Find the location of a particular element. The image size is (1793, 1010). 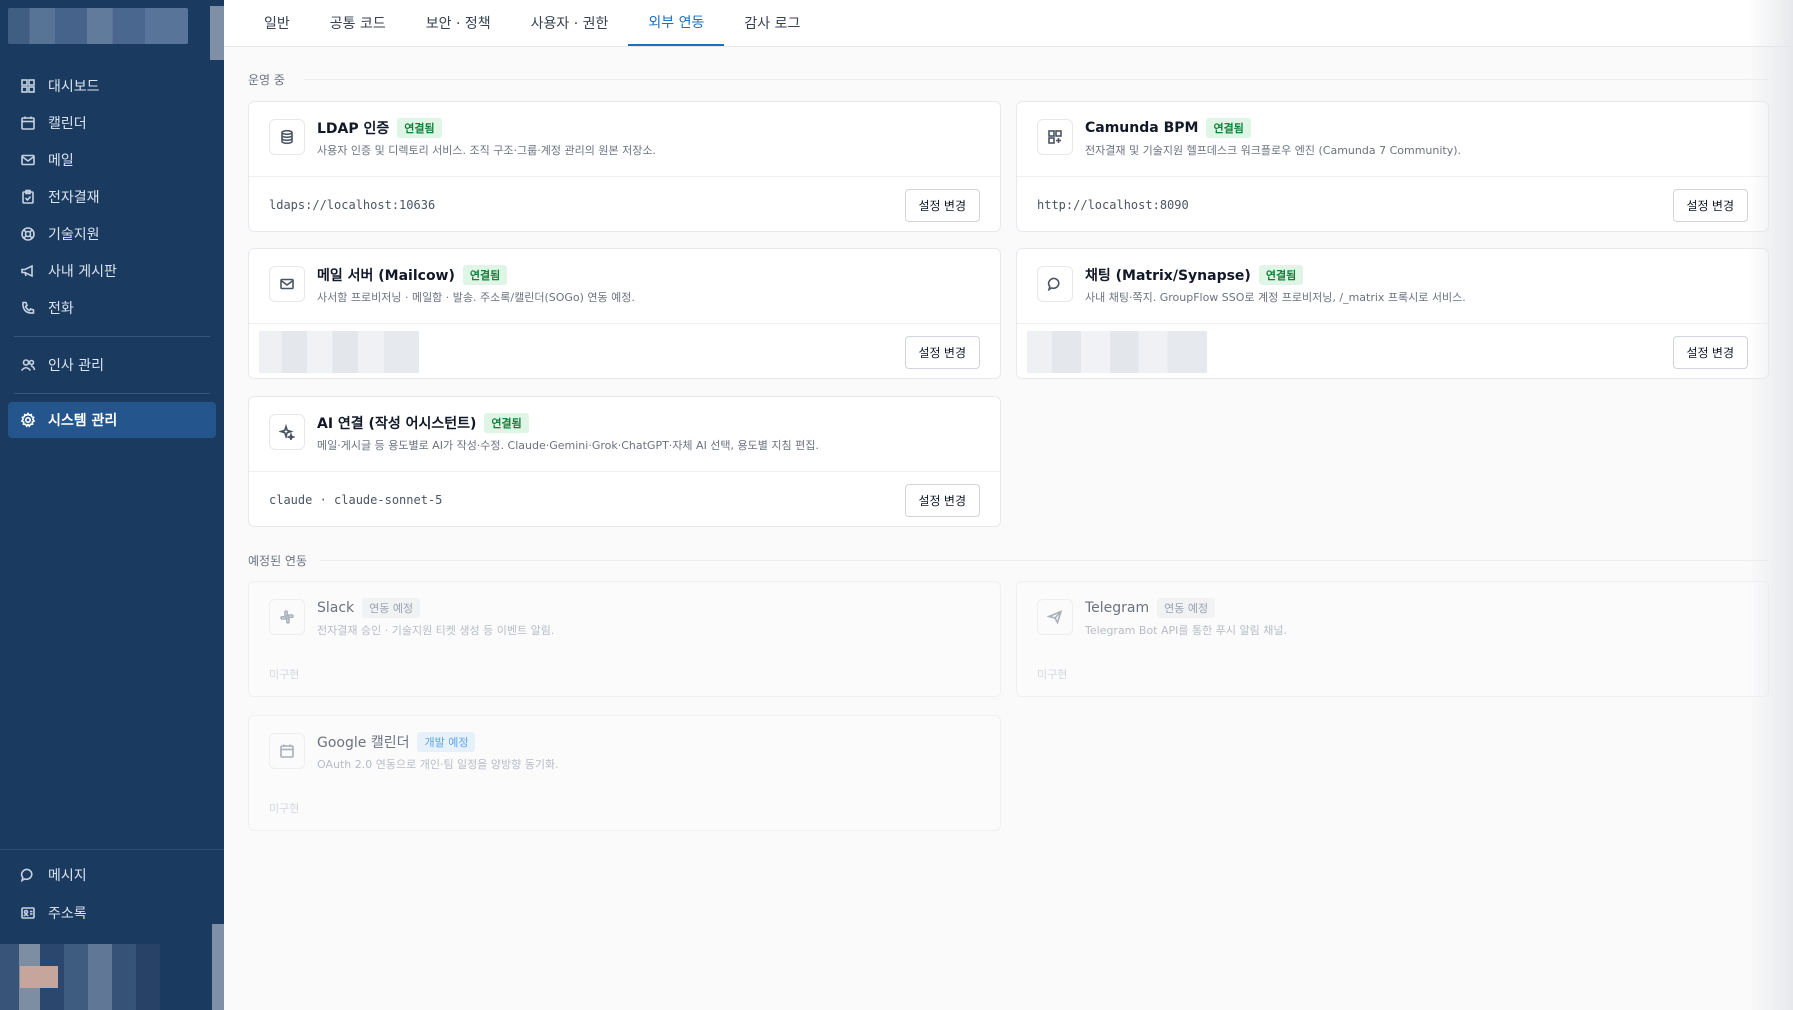

page-edge-shadow is located at coordinates (1771, 505).